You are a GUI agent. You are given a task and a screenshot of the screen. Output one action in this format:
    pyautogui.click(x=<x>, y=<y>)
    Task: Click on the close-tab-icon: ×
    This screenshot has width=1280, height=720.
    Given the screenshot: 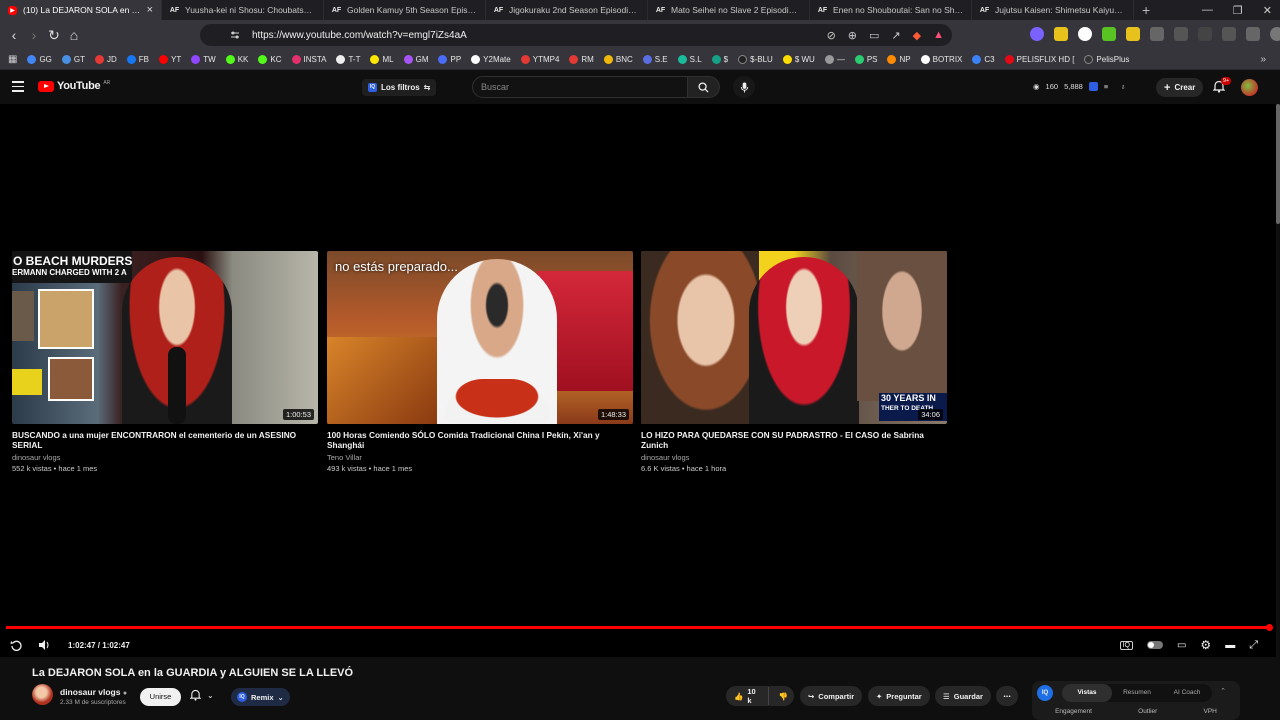 What is the action you would take?
    pyautogui.click(x=150, y=10)
    